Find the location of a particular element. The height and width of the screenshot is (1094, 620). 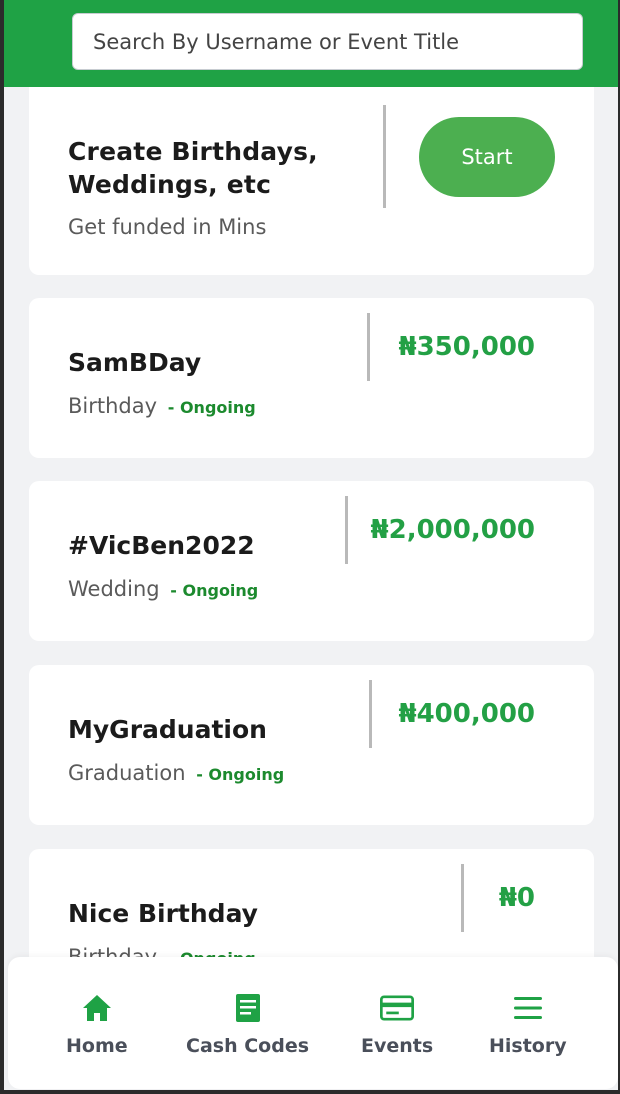

promo-title: Create Birthdays, Weddings, etc is located at coordinates (193, 168).